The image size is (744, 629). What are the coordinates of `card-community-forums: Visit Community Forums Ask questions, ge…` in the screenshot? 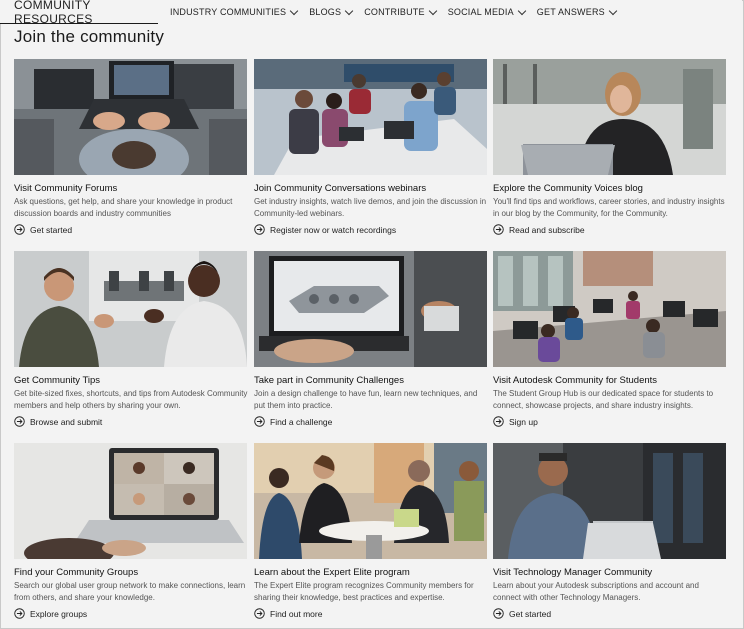 It's located at (130, 147).